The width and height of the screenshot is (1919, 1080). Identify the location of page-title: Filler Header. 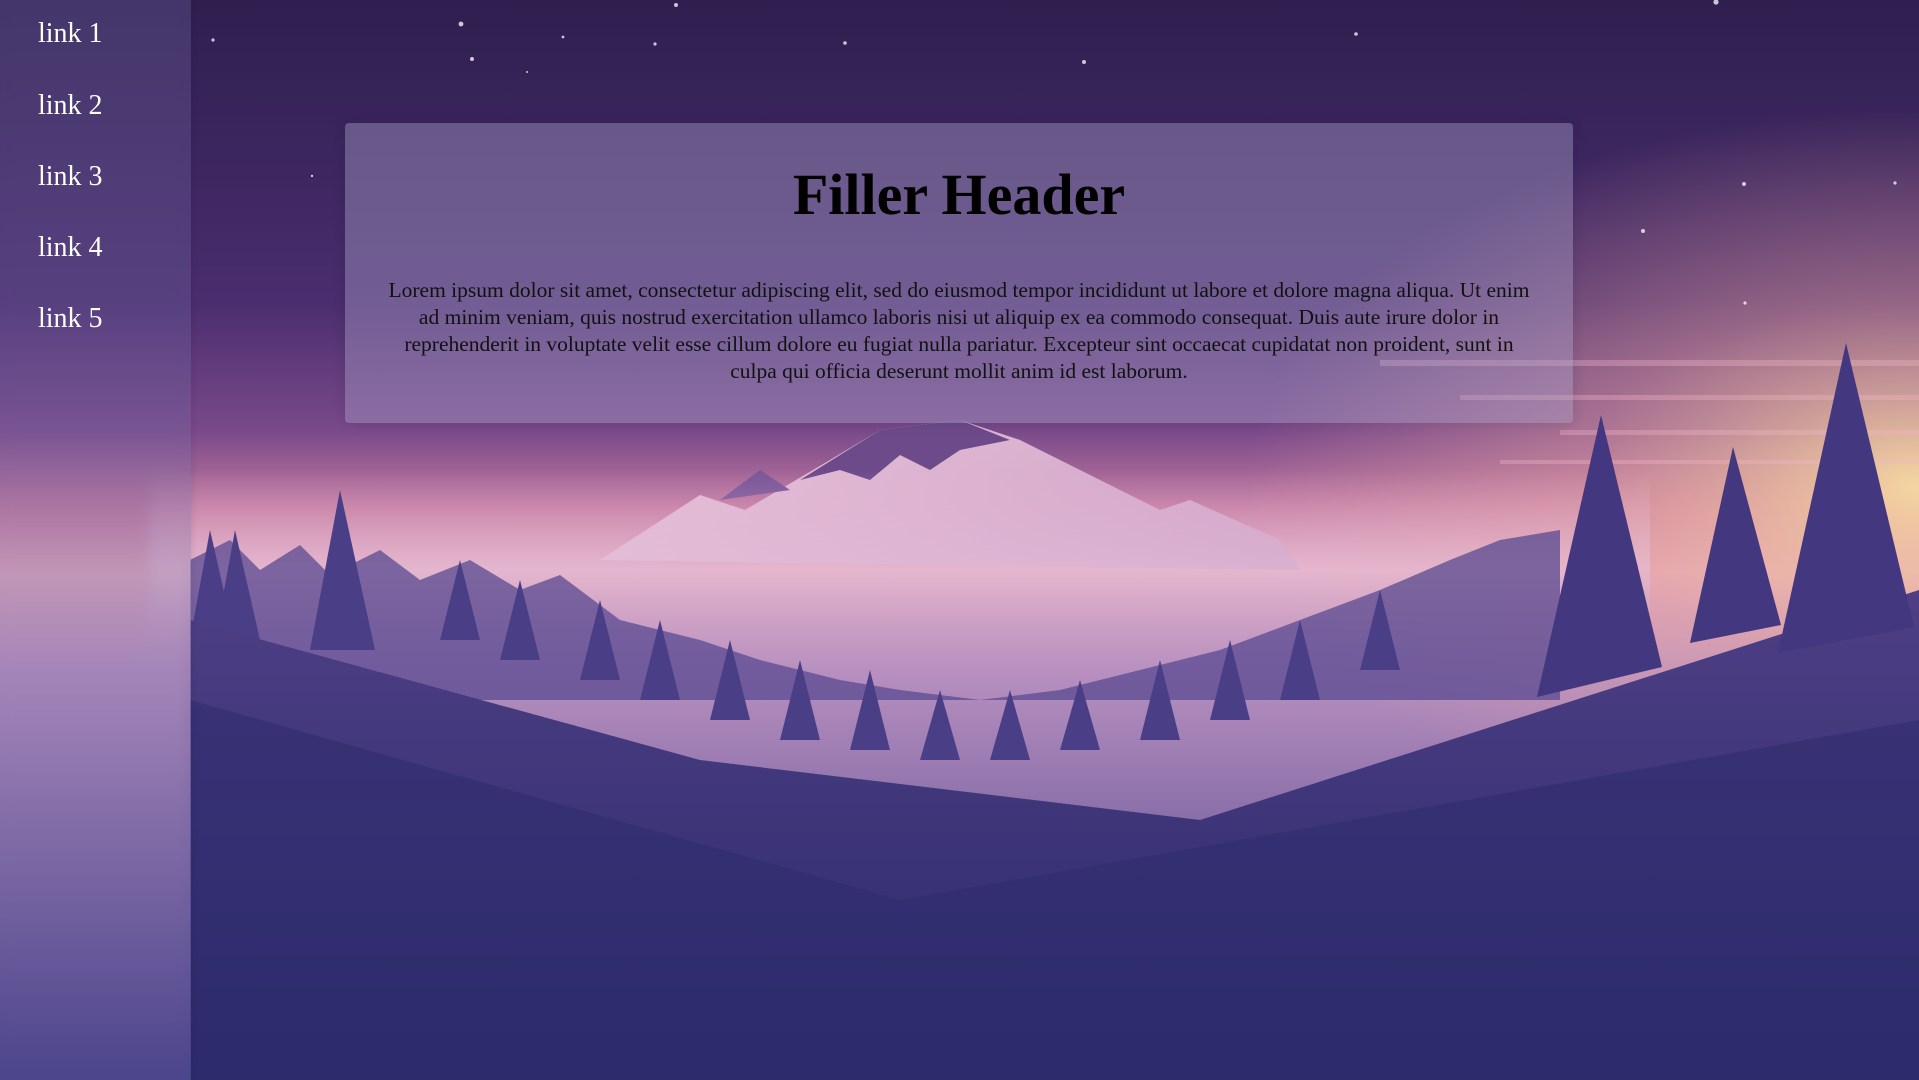
(959, 194).